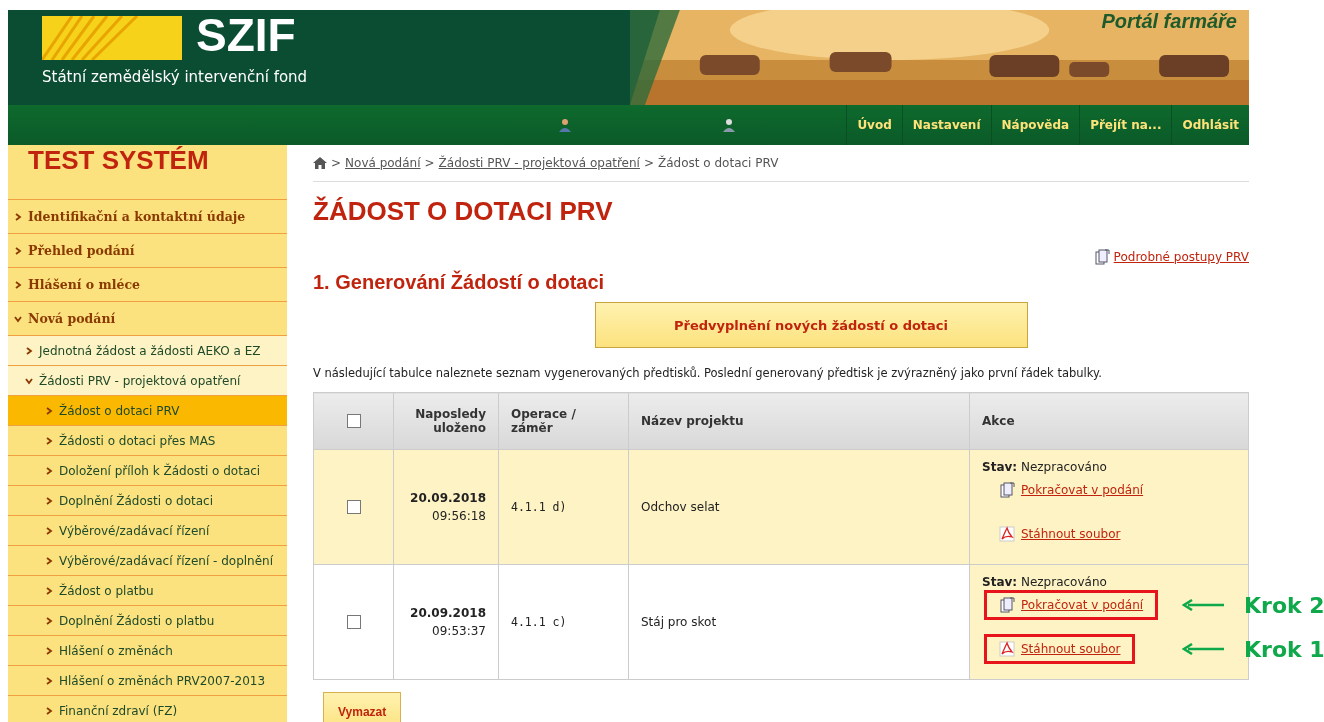 This screenshot has height=722, width=1324. What do you see at coordinates (362, 707) in the screenshot?
I see `delete-button: Vymazat` at bounding box center [362, 707].